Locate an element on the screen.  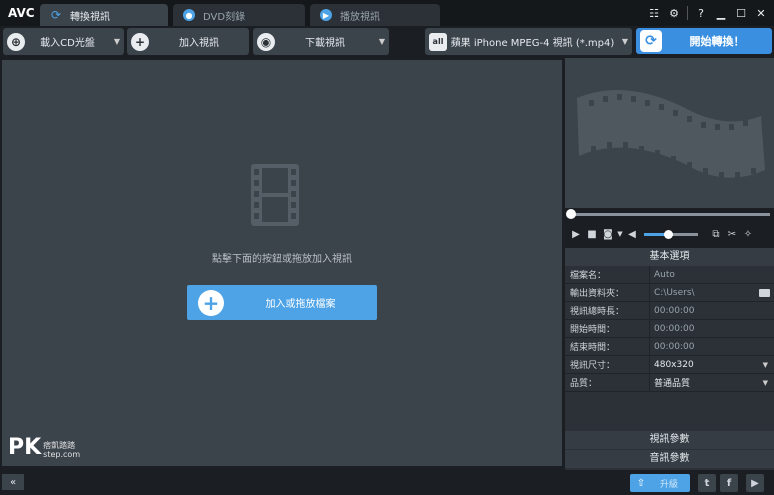
format-label: 蘋果 iPhone MPEG-4 視訊 (*.mp4) is located at coordinates (532, 43).